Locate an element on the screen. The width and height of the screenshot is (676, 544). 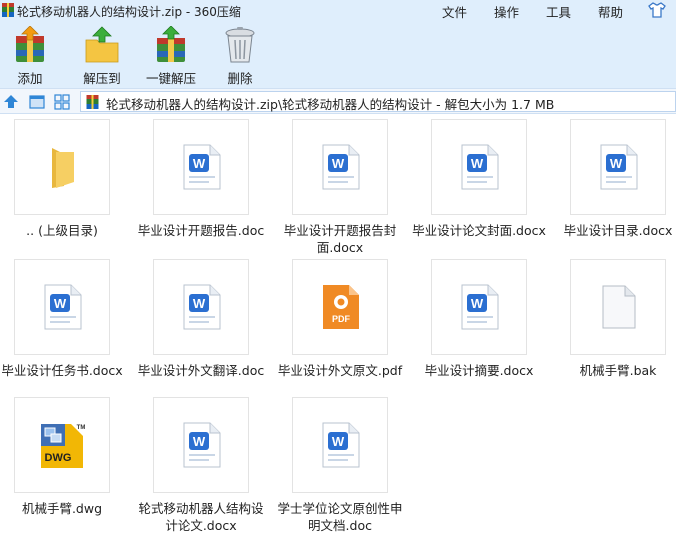
folder-icon is located at coordinates (63, 168).